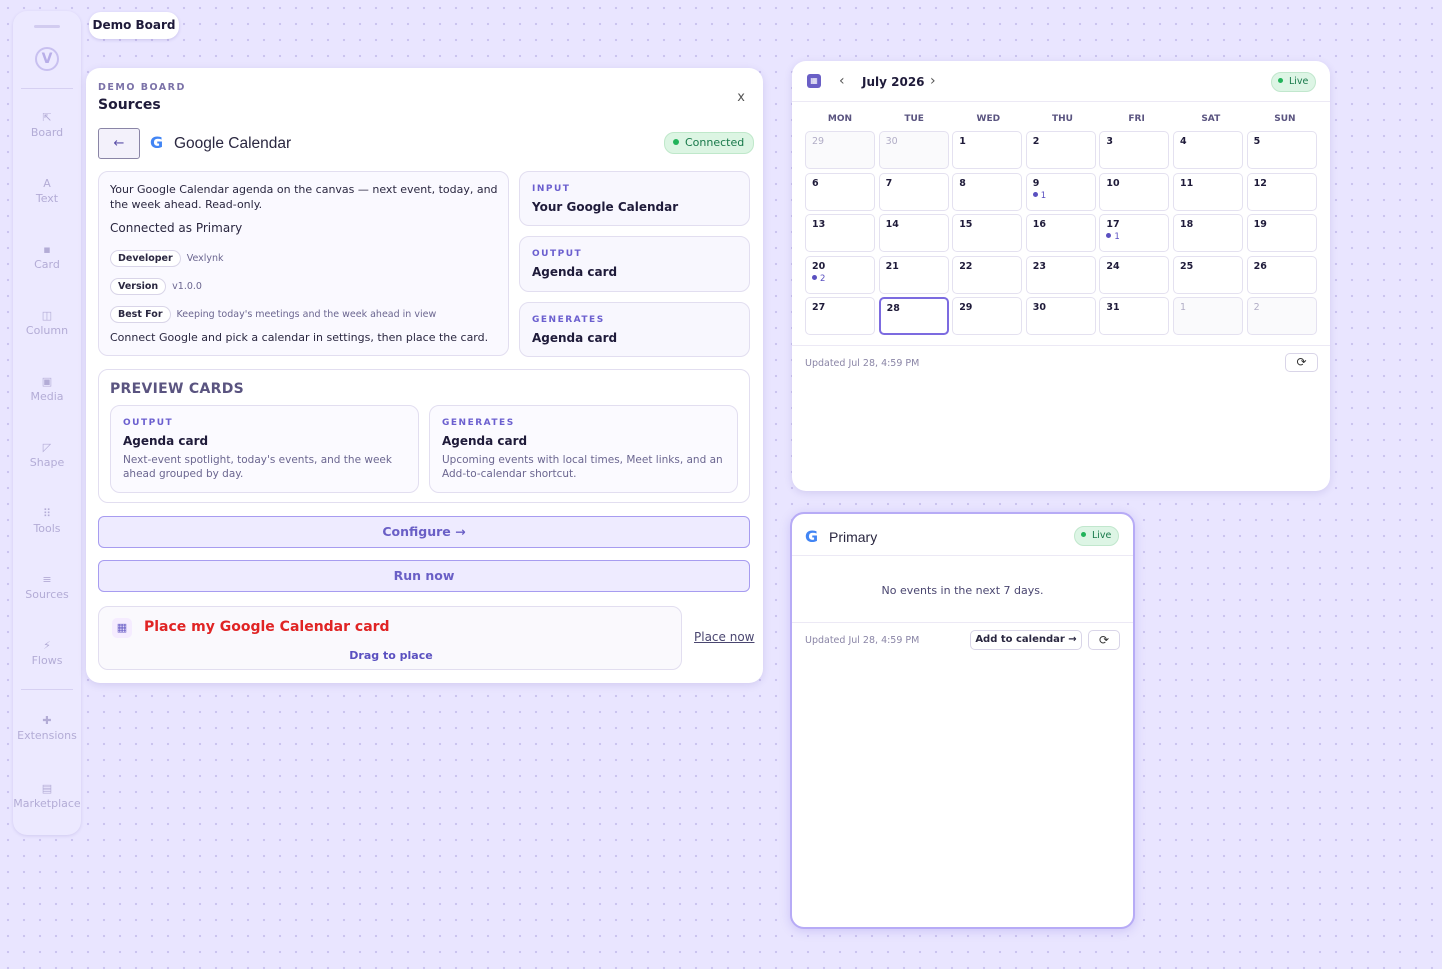 This screenshot has height=969, width=1442. I want to click on configure-button: Configure →, so click(424, 532).